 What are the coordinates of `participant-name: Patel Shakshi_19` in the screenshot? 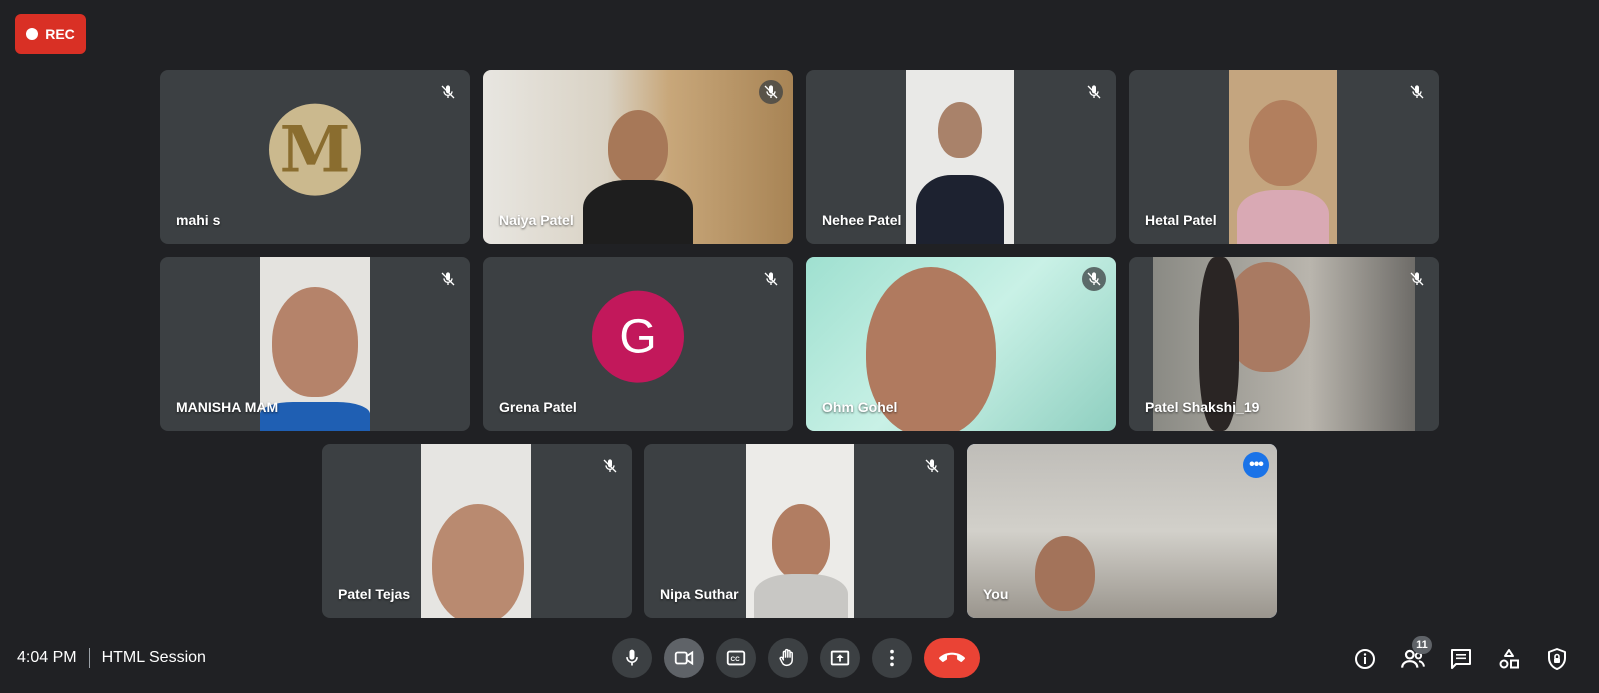 It's located at (1202, 407).